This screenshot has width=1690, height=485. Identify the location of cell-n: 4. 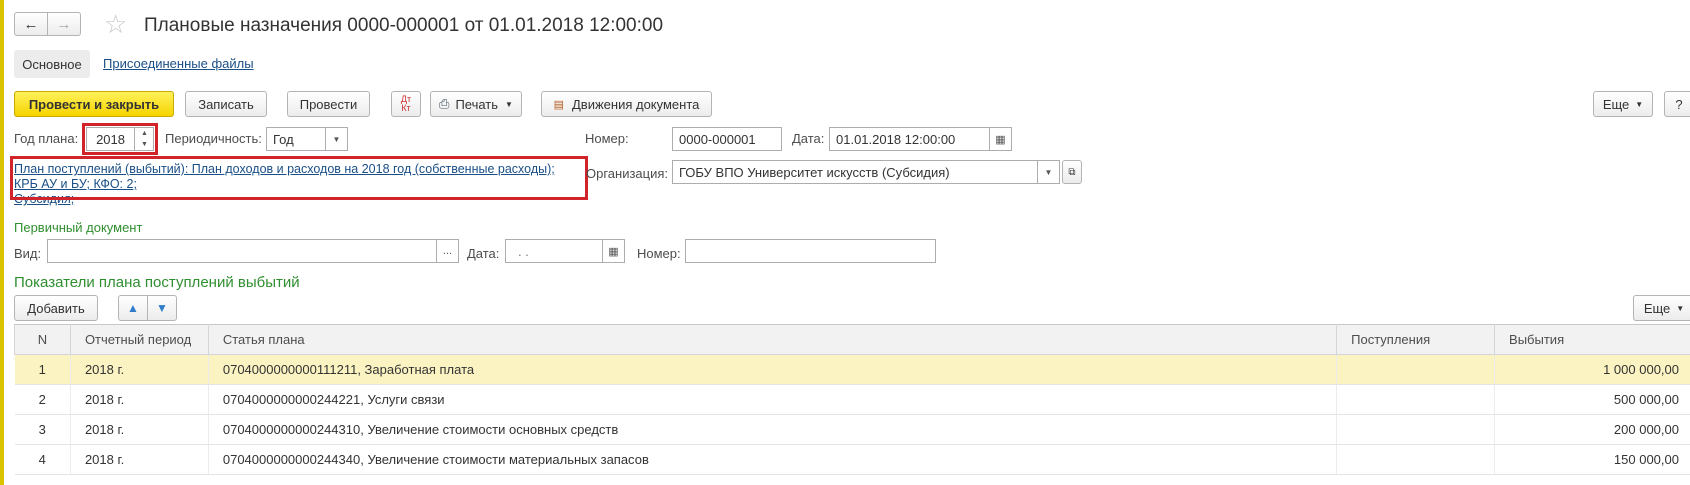
(42, 459).